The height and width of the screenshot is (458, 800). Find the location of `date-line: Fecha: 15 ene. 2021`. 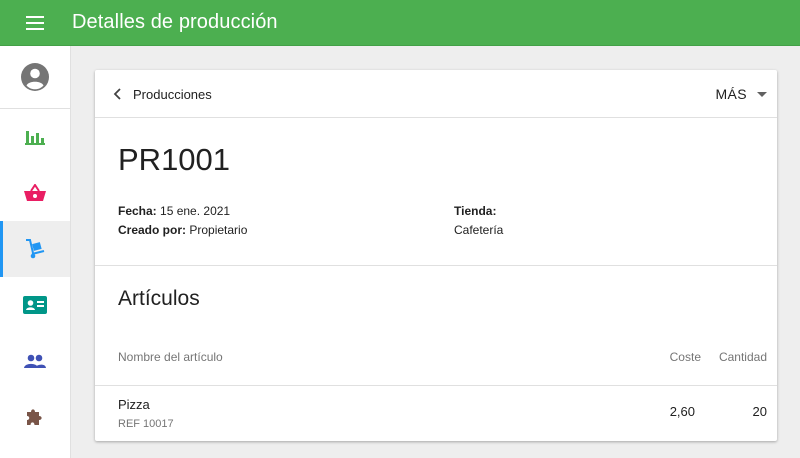

date-line: Fecha: 15 ene. 2021 is located at coordinates (174, 211).